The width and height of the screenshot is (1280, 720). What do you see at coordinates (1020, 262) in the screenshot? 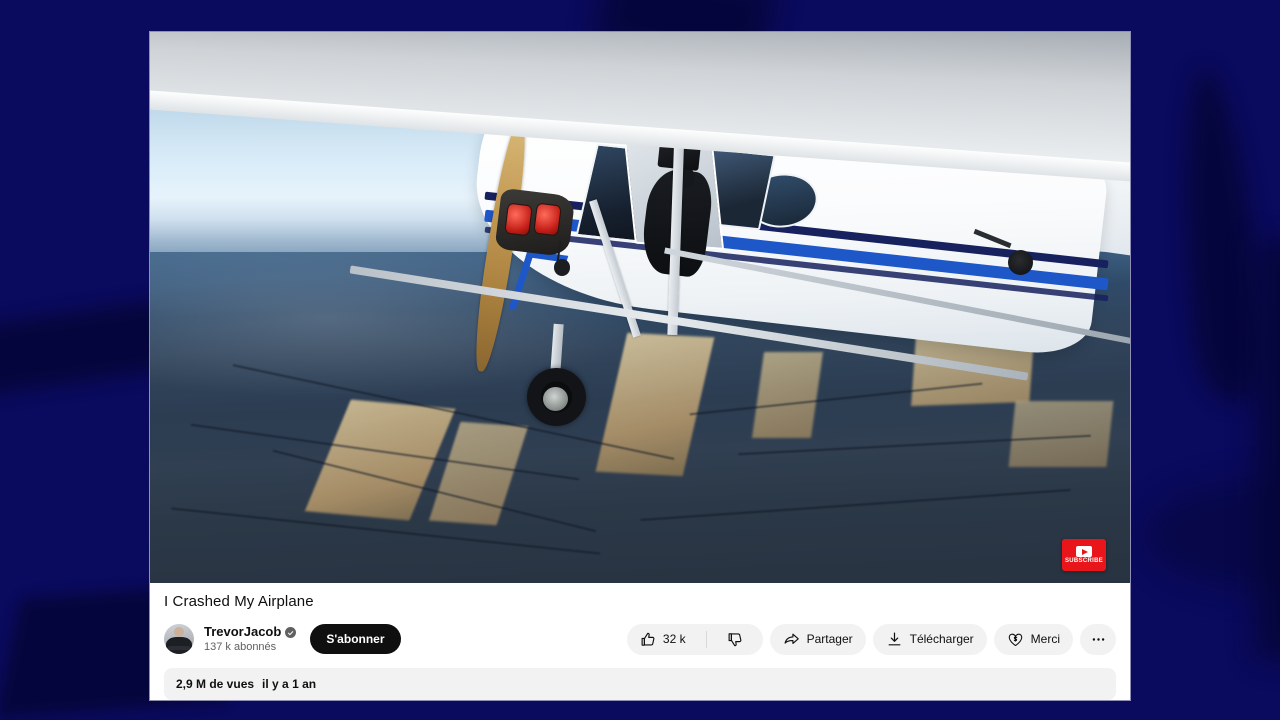
I see `tail-wheel` at bounding box center [1020, 262].